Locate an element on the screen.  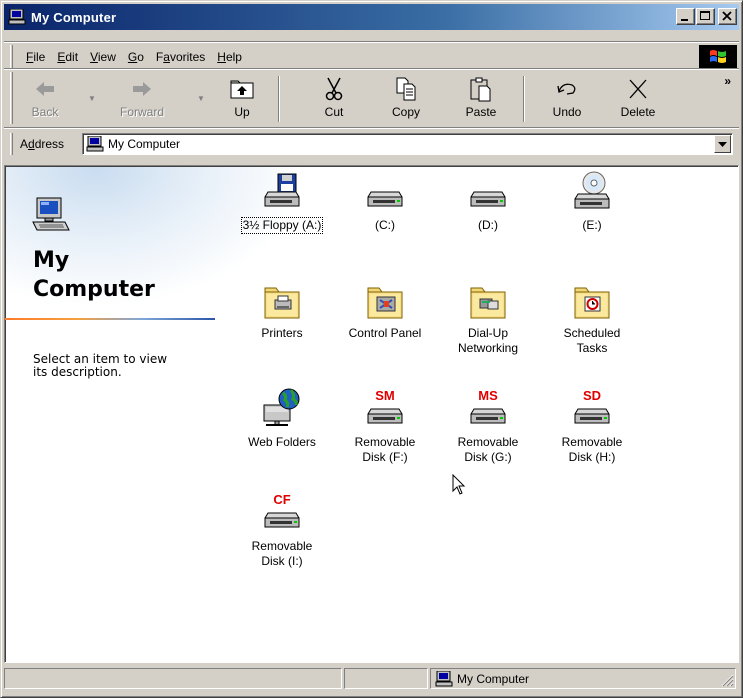
status-location: My Computer is located at coordinates (493, 678).